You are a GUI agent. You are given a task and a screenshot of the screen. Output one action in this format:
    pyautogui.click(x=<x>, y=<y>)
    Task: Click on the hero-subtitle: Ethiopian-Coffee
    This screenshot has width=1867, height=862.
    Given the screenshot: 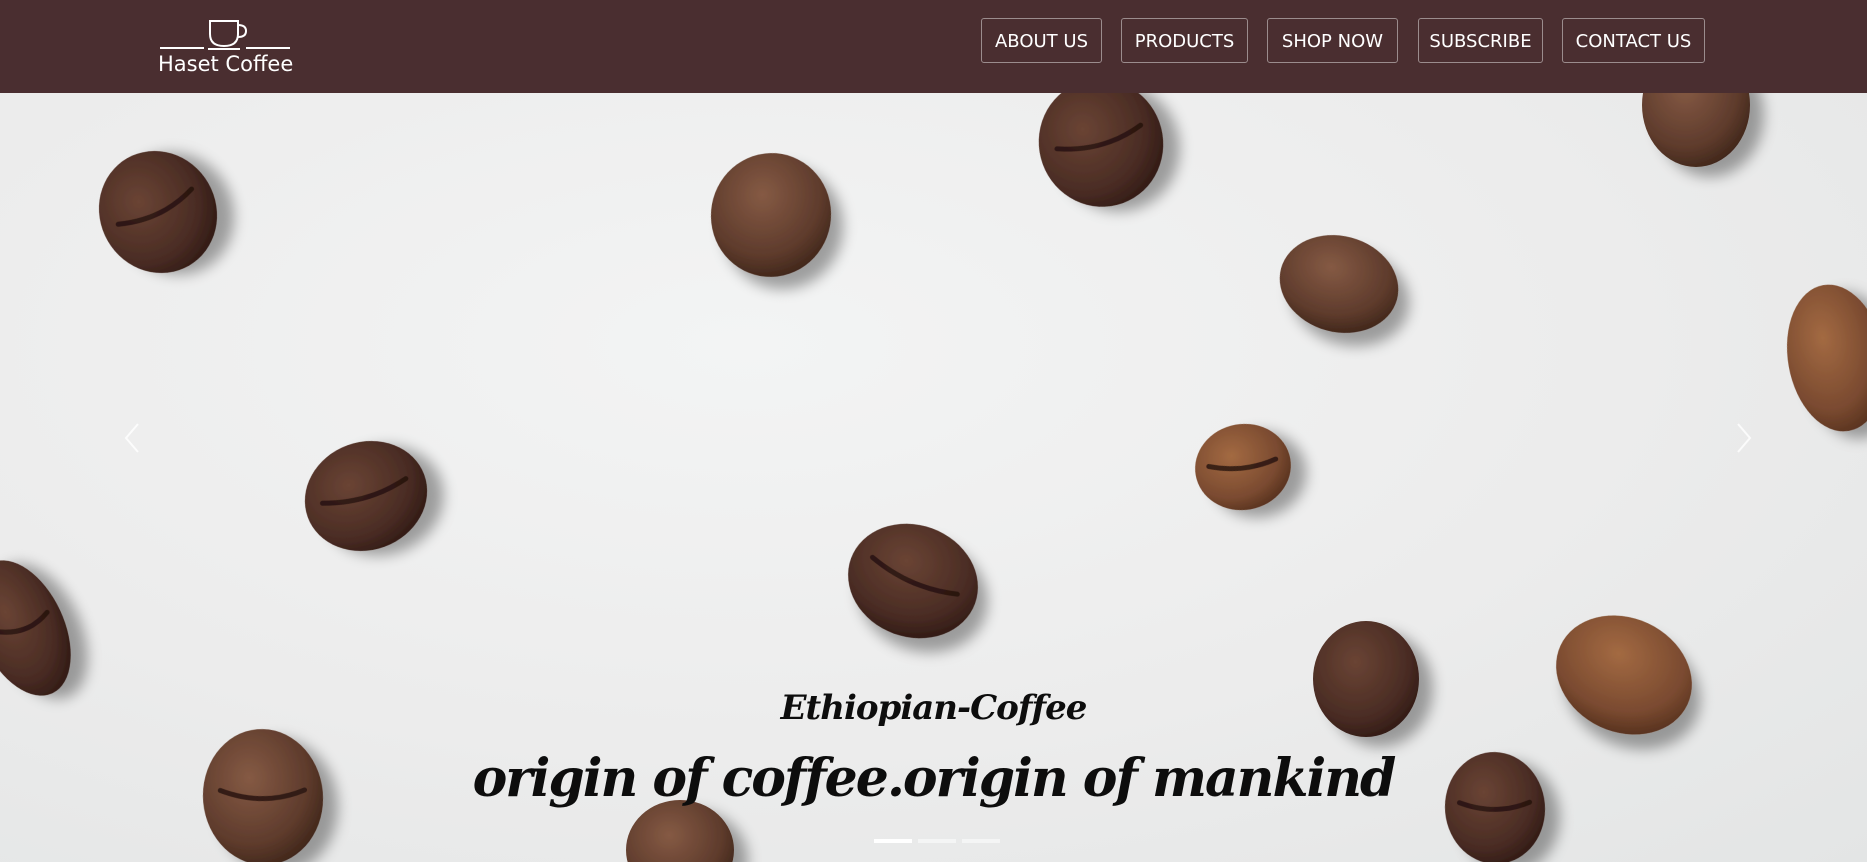 What is the action you would take?
    pyautogui.click(x=934, y=708)
    